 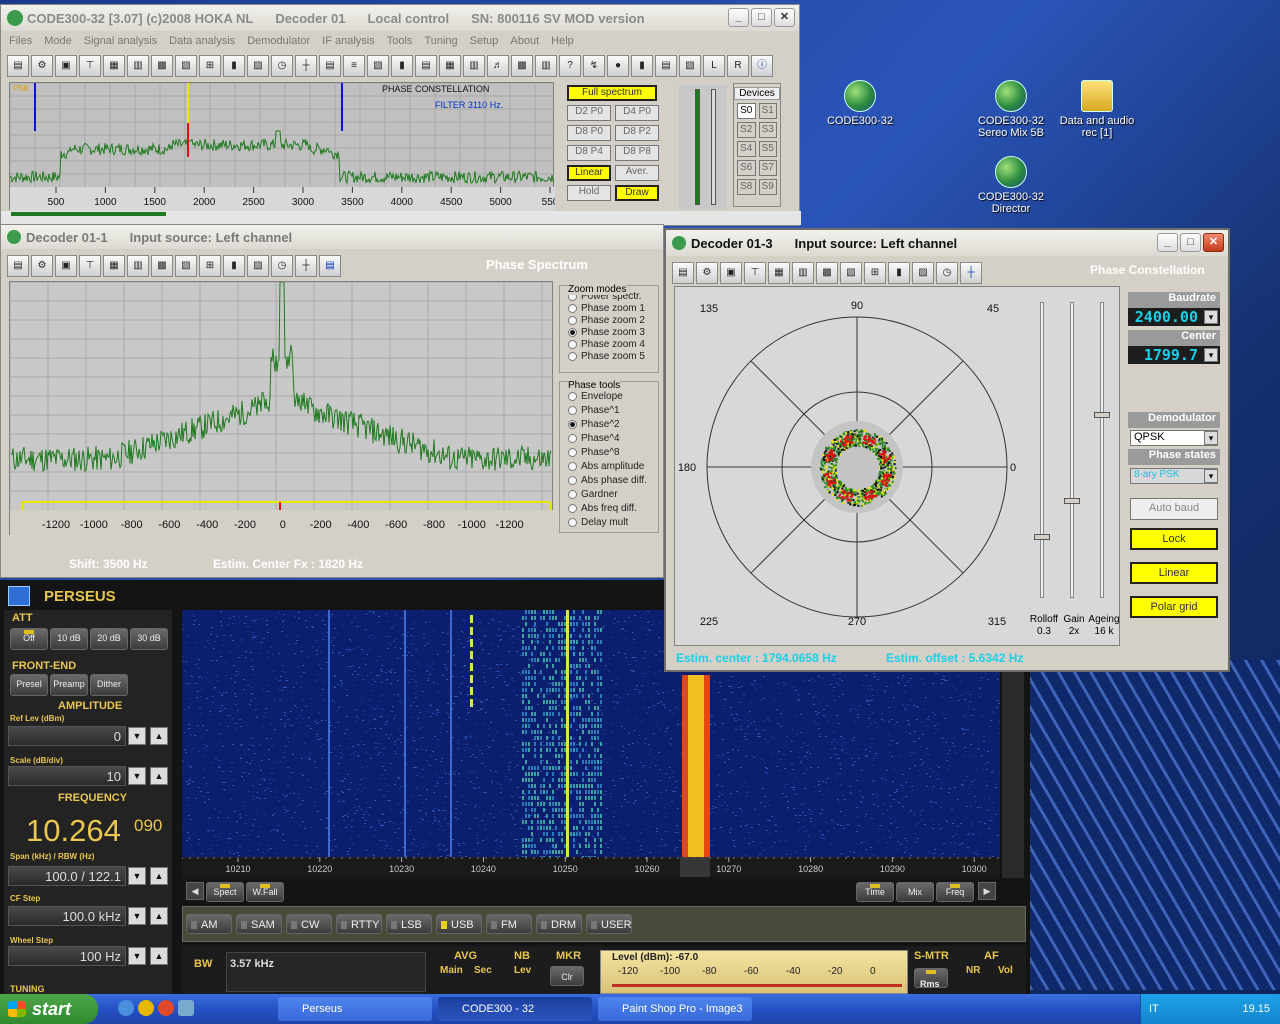 What do you see at coordinates (509, 924) in the screenshot?
I see `mode-fm: FM` at bounding box center [509, 924].